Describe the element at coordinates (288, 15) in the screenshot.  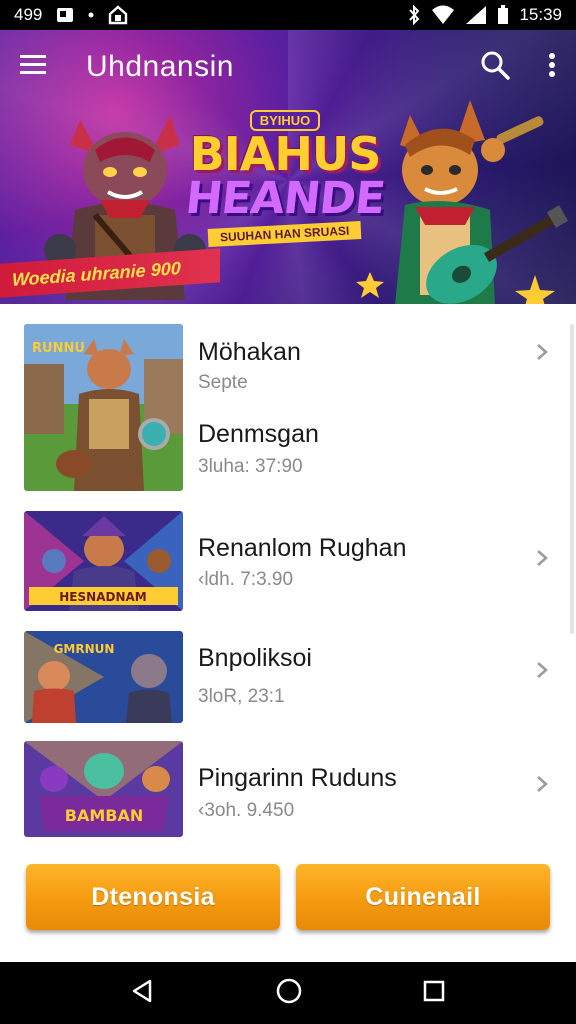
I see `status-bar: 499 15:39` at that location.